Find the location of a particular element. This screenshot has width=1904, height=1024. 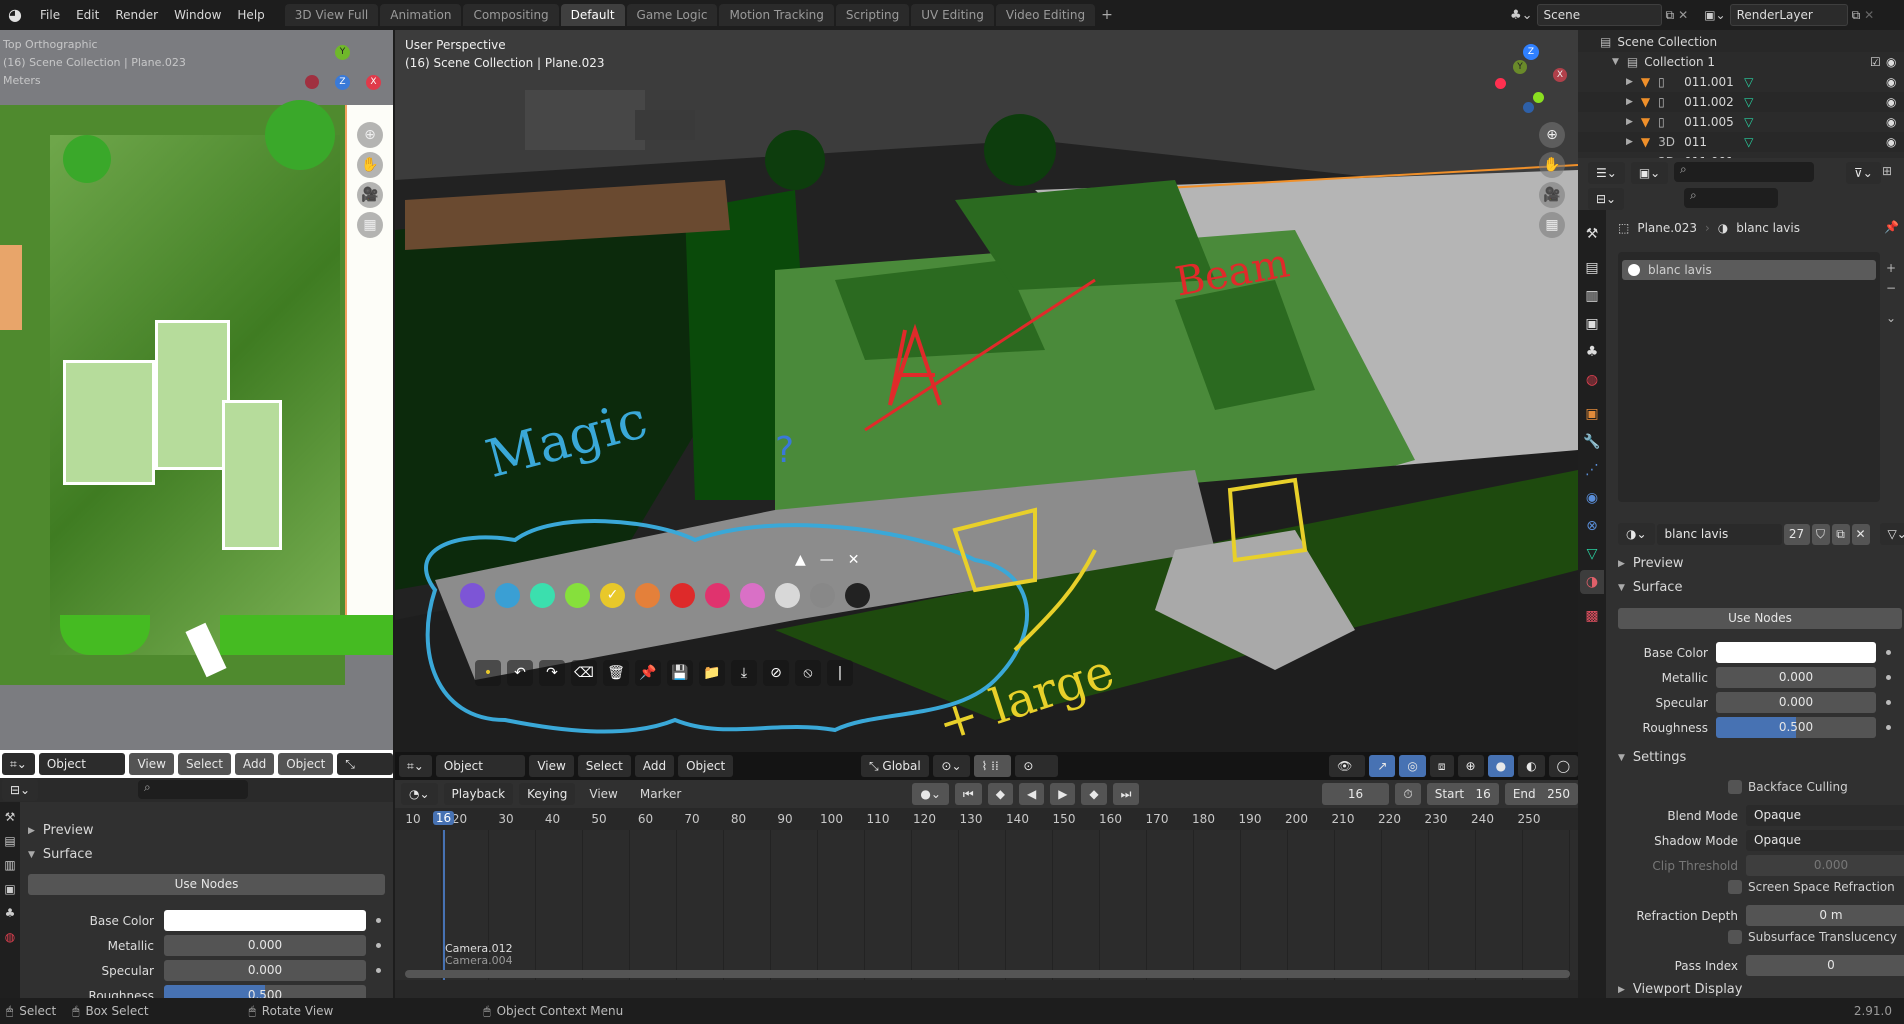

snap-toggle: ⌇ ⁞⁞⌄ is located at coordinates (992, 775).